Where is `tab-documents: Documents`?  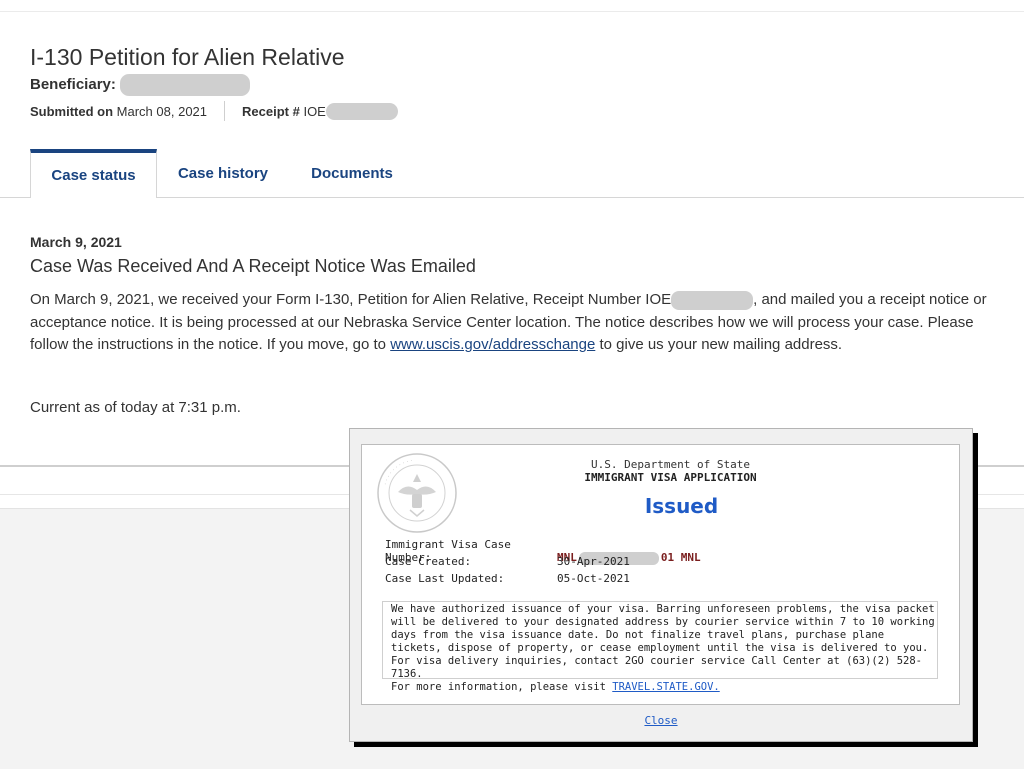
tab-documents: Documents is located at coordinates (352, 173).